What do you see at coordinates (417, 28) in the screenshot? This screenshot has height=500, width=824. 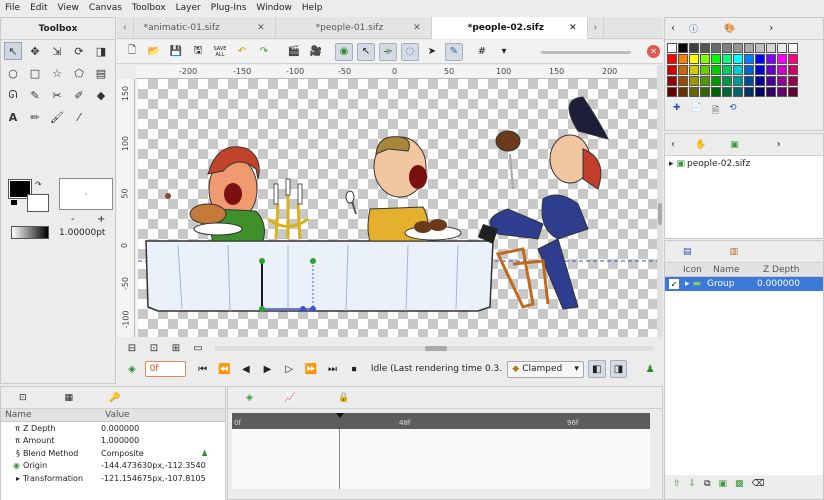 I see `close-tab-icon: ✕` at bounding box center [417, 28].